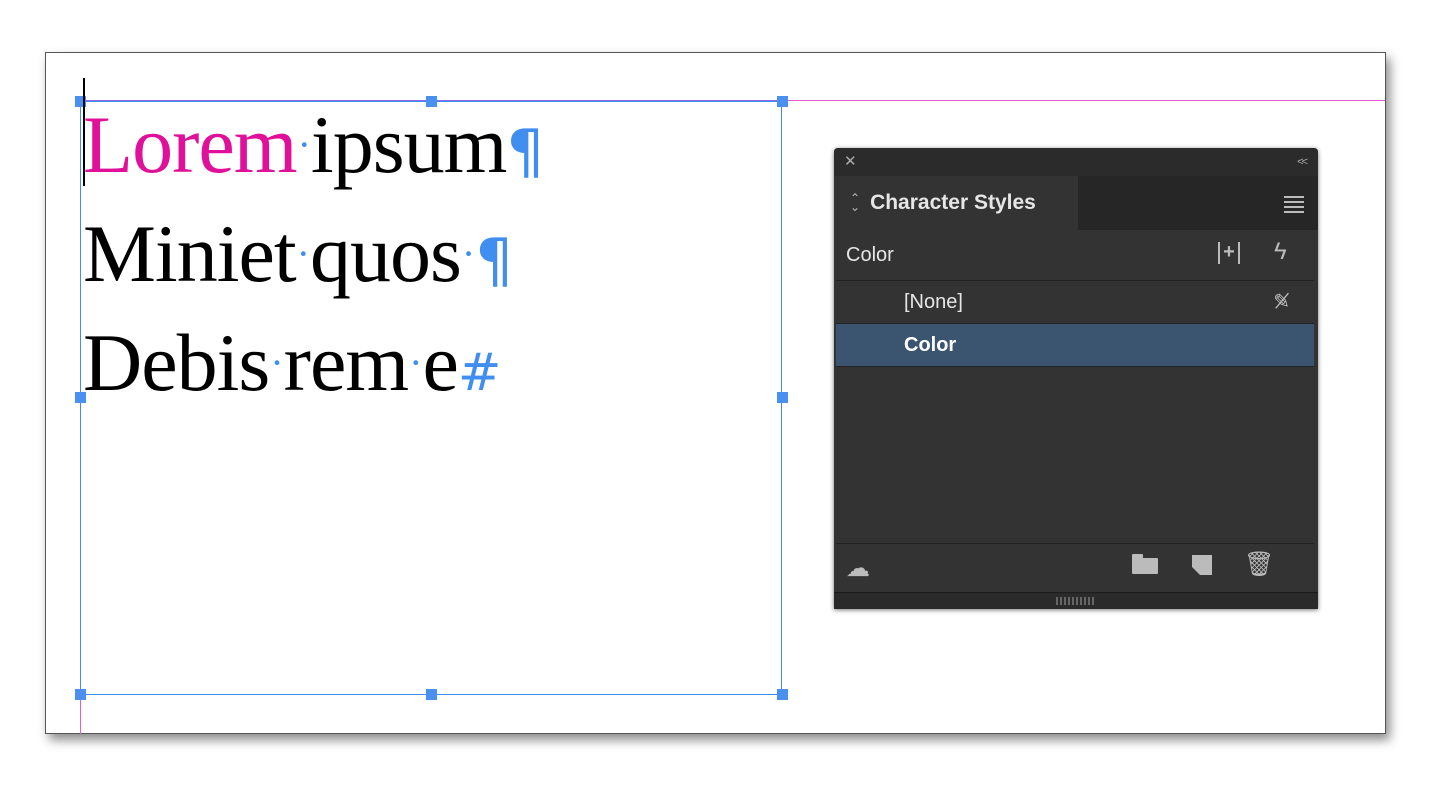 This screenshot has width=1432, height=788. Describe the element at coordinates (953, 202) in the screenshot. I see `tab-label: Character Styles` at that location.